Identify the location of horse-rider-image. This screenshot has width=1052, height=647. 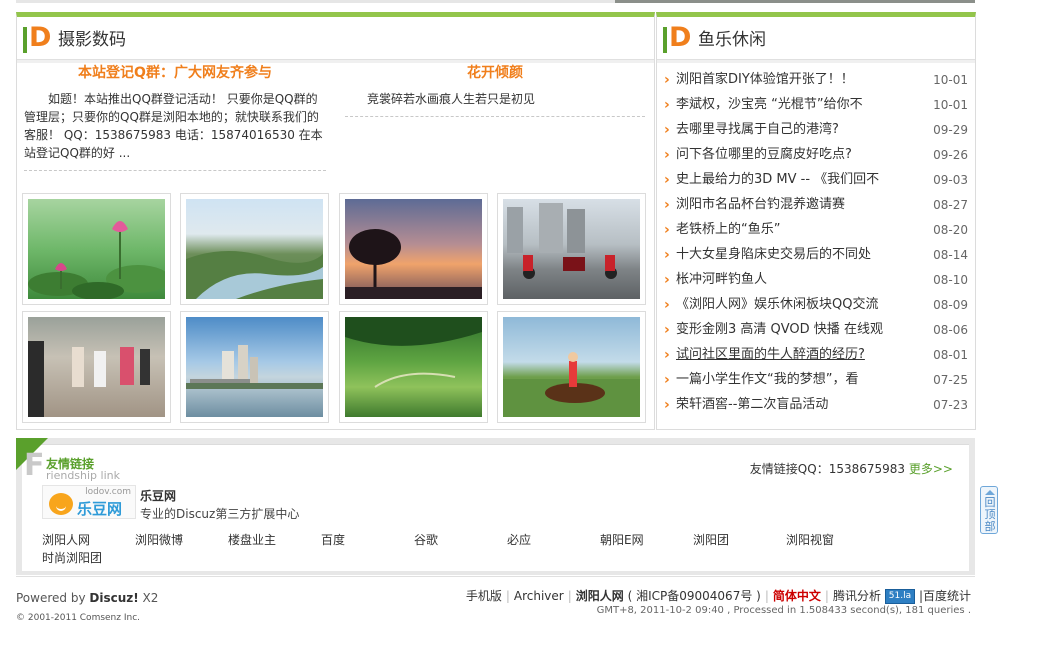
(571, 367).